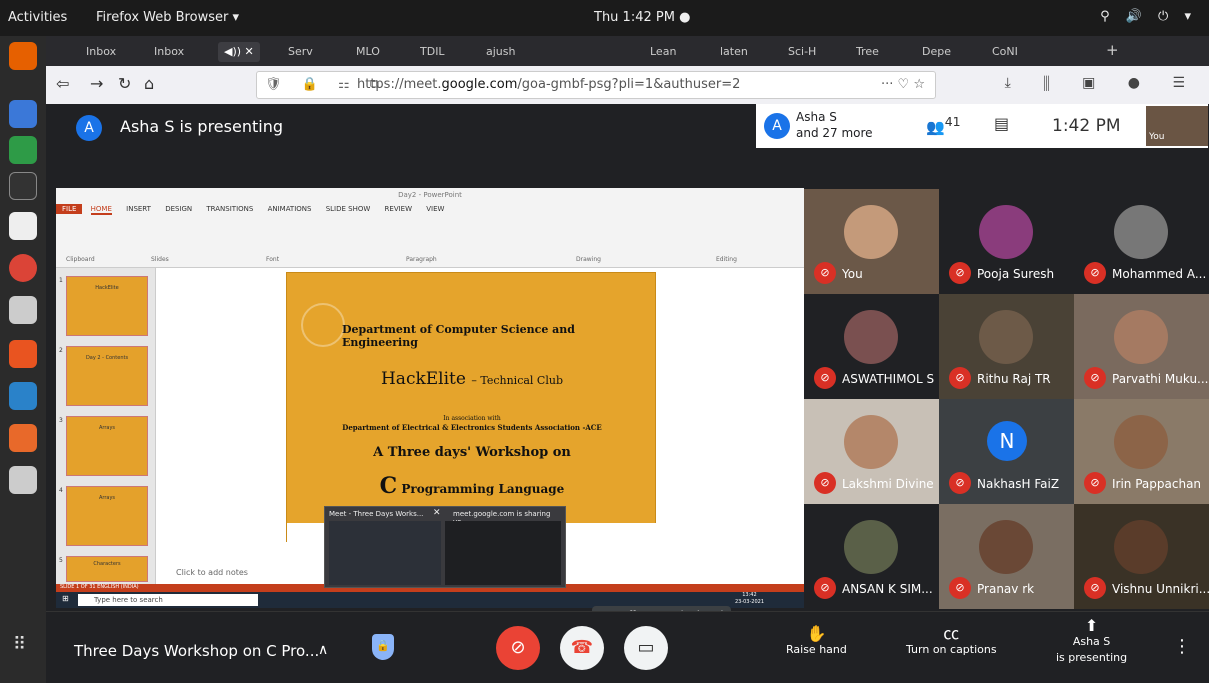  What do you see at coordinates (23, 186) in the screenshot?
I see `terminal-icon` at bounding box center [23, 186].